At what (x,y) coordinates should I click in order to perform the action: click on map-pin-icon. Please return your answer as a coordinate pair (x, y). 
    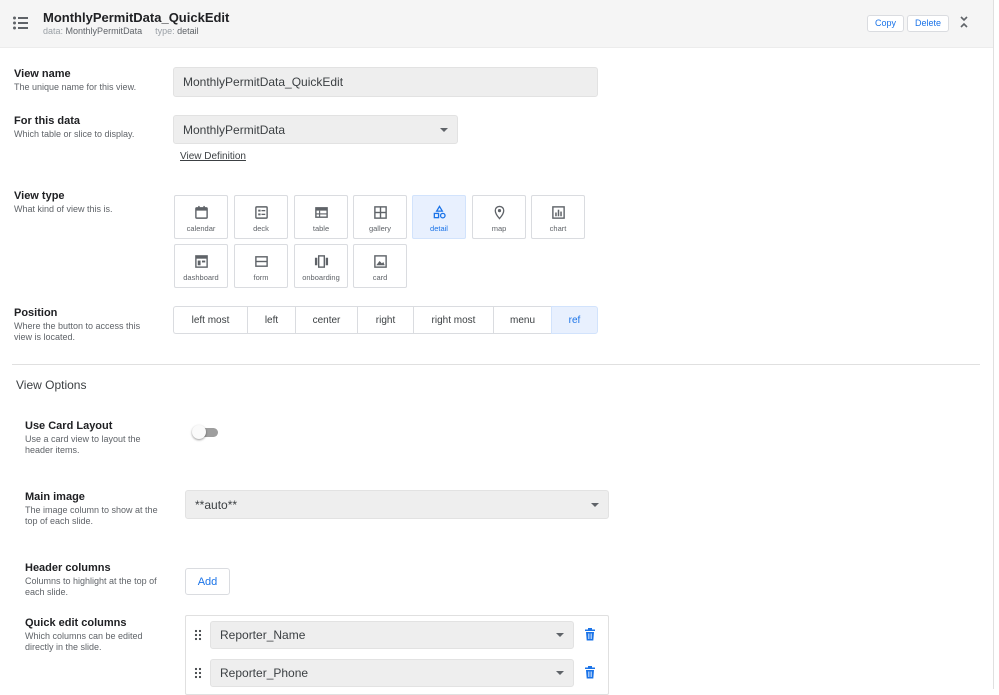
    Looking at the image, I should click on (499, 212).